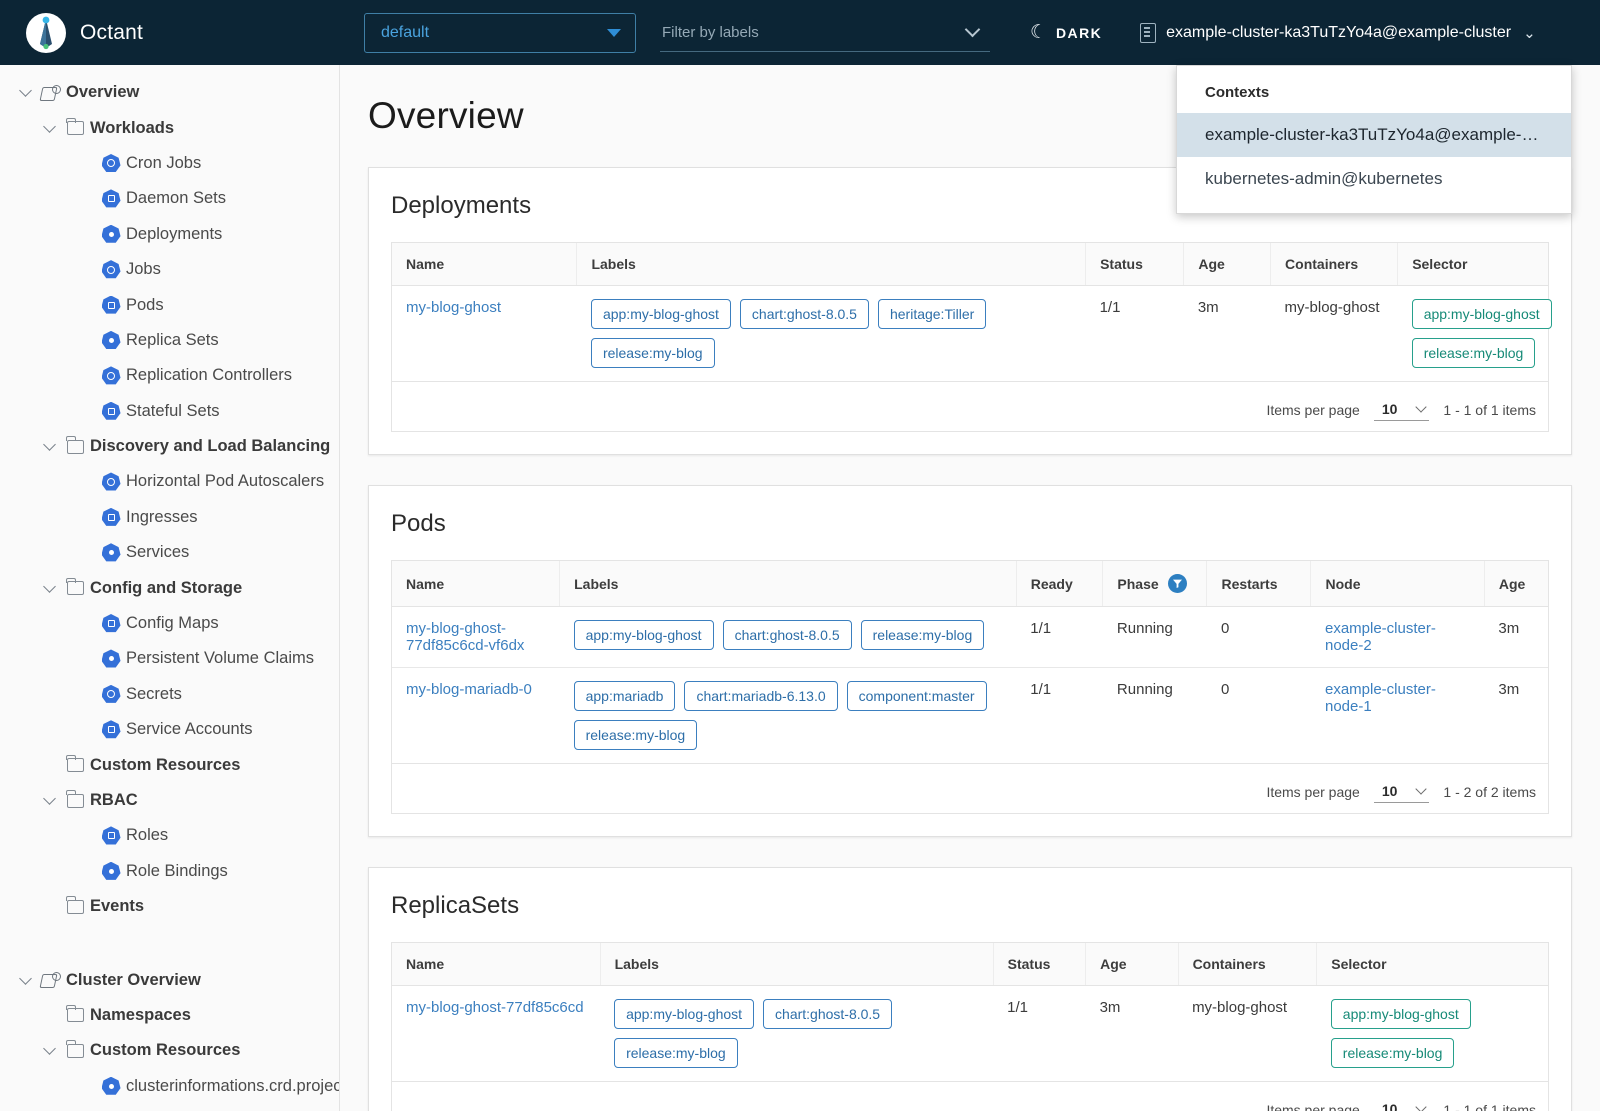 Image resolution: width=1600 pixels, height=1111 pixels. What do you see at coordinates (170, 32) in the screenshot?
I see `brand: Octant` at bounding box center [170, 32].